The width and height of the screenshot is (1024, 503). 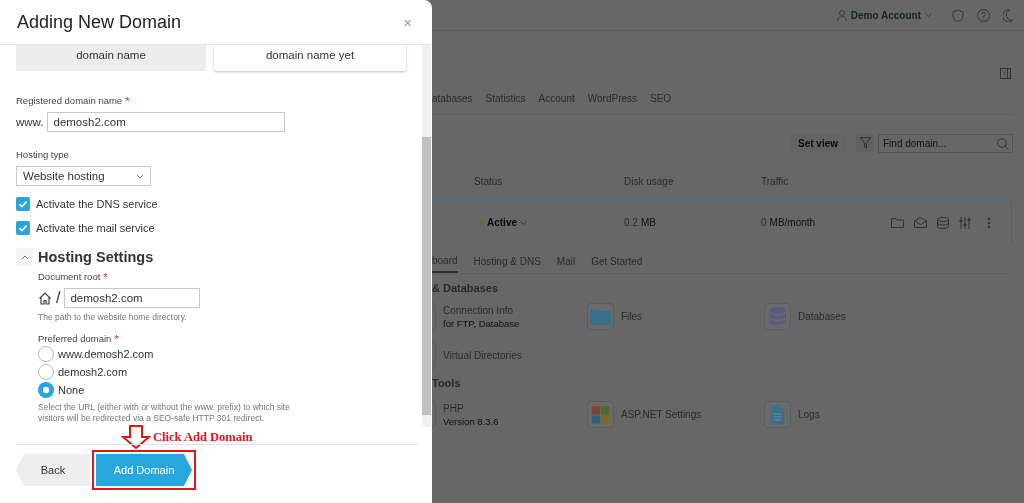 What do you see at coordinates (113, 317) in the screenshot?
I see `help-text: The path to the website home directory.` at bounding box center [113, 317].